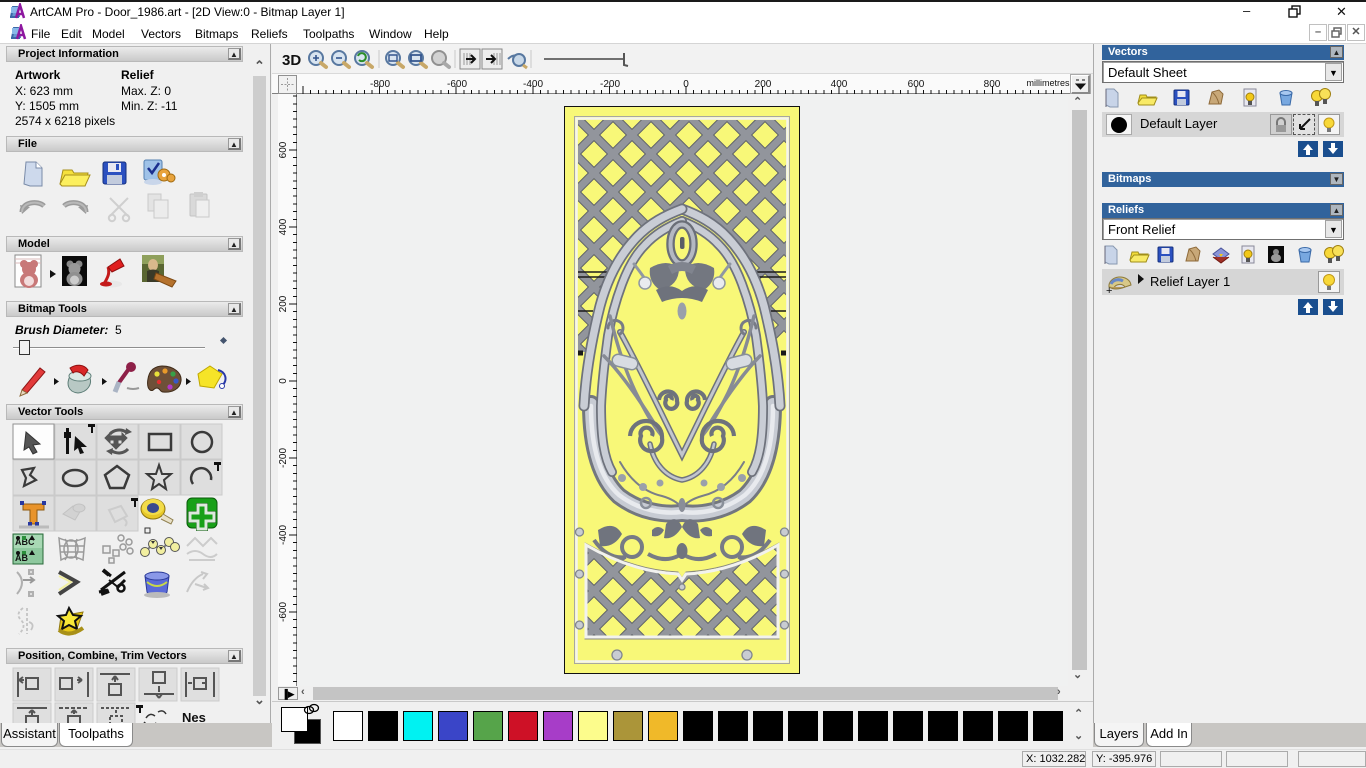  What do you see at coordinates (21, 558) in the screenshot?
I see `svg-text: AB` at bounding box center [21, 558].